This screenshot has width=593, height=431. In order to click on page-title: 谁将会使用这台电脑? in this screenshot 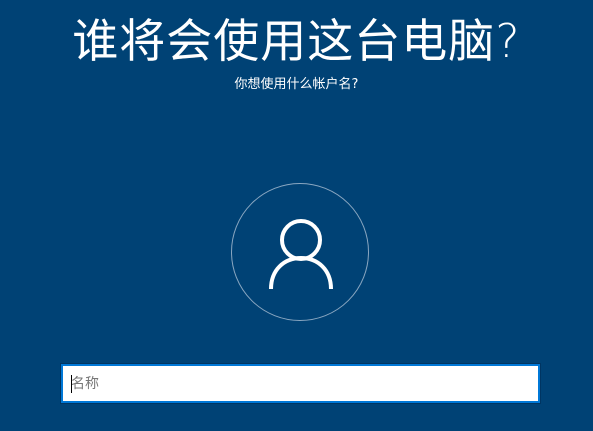, I will do `click(296, 41)`.